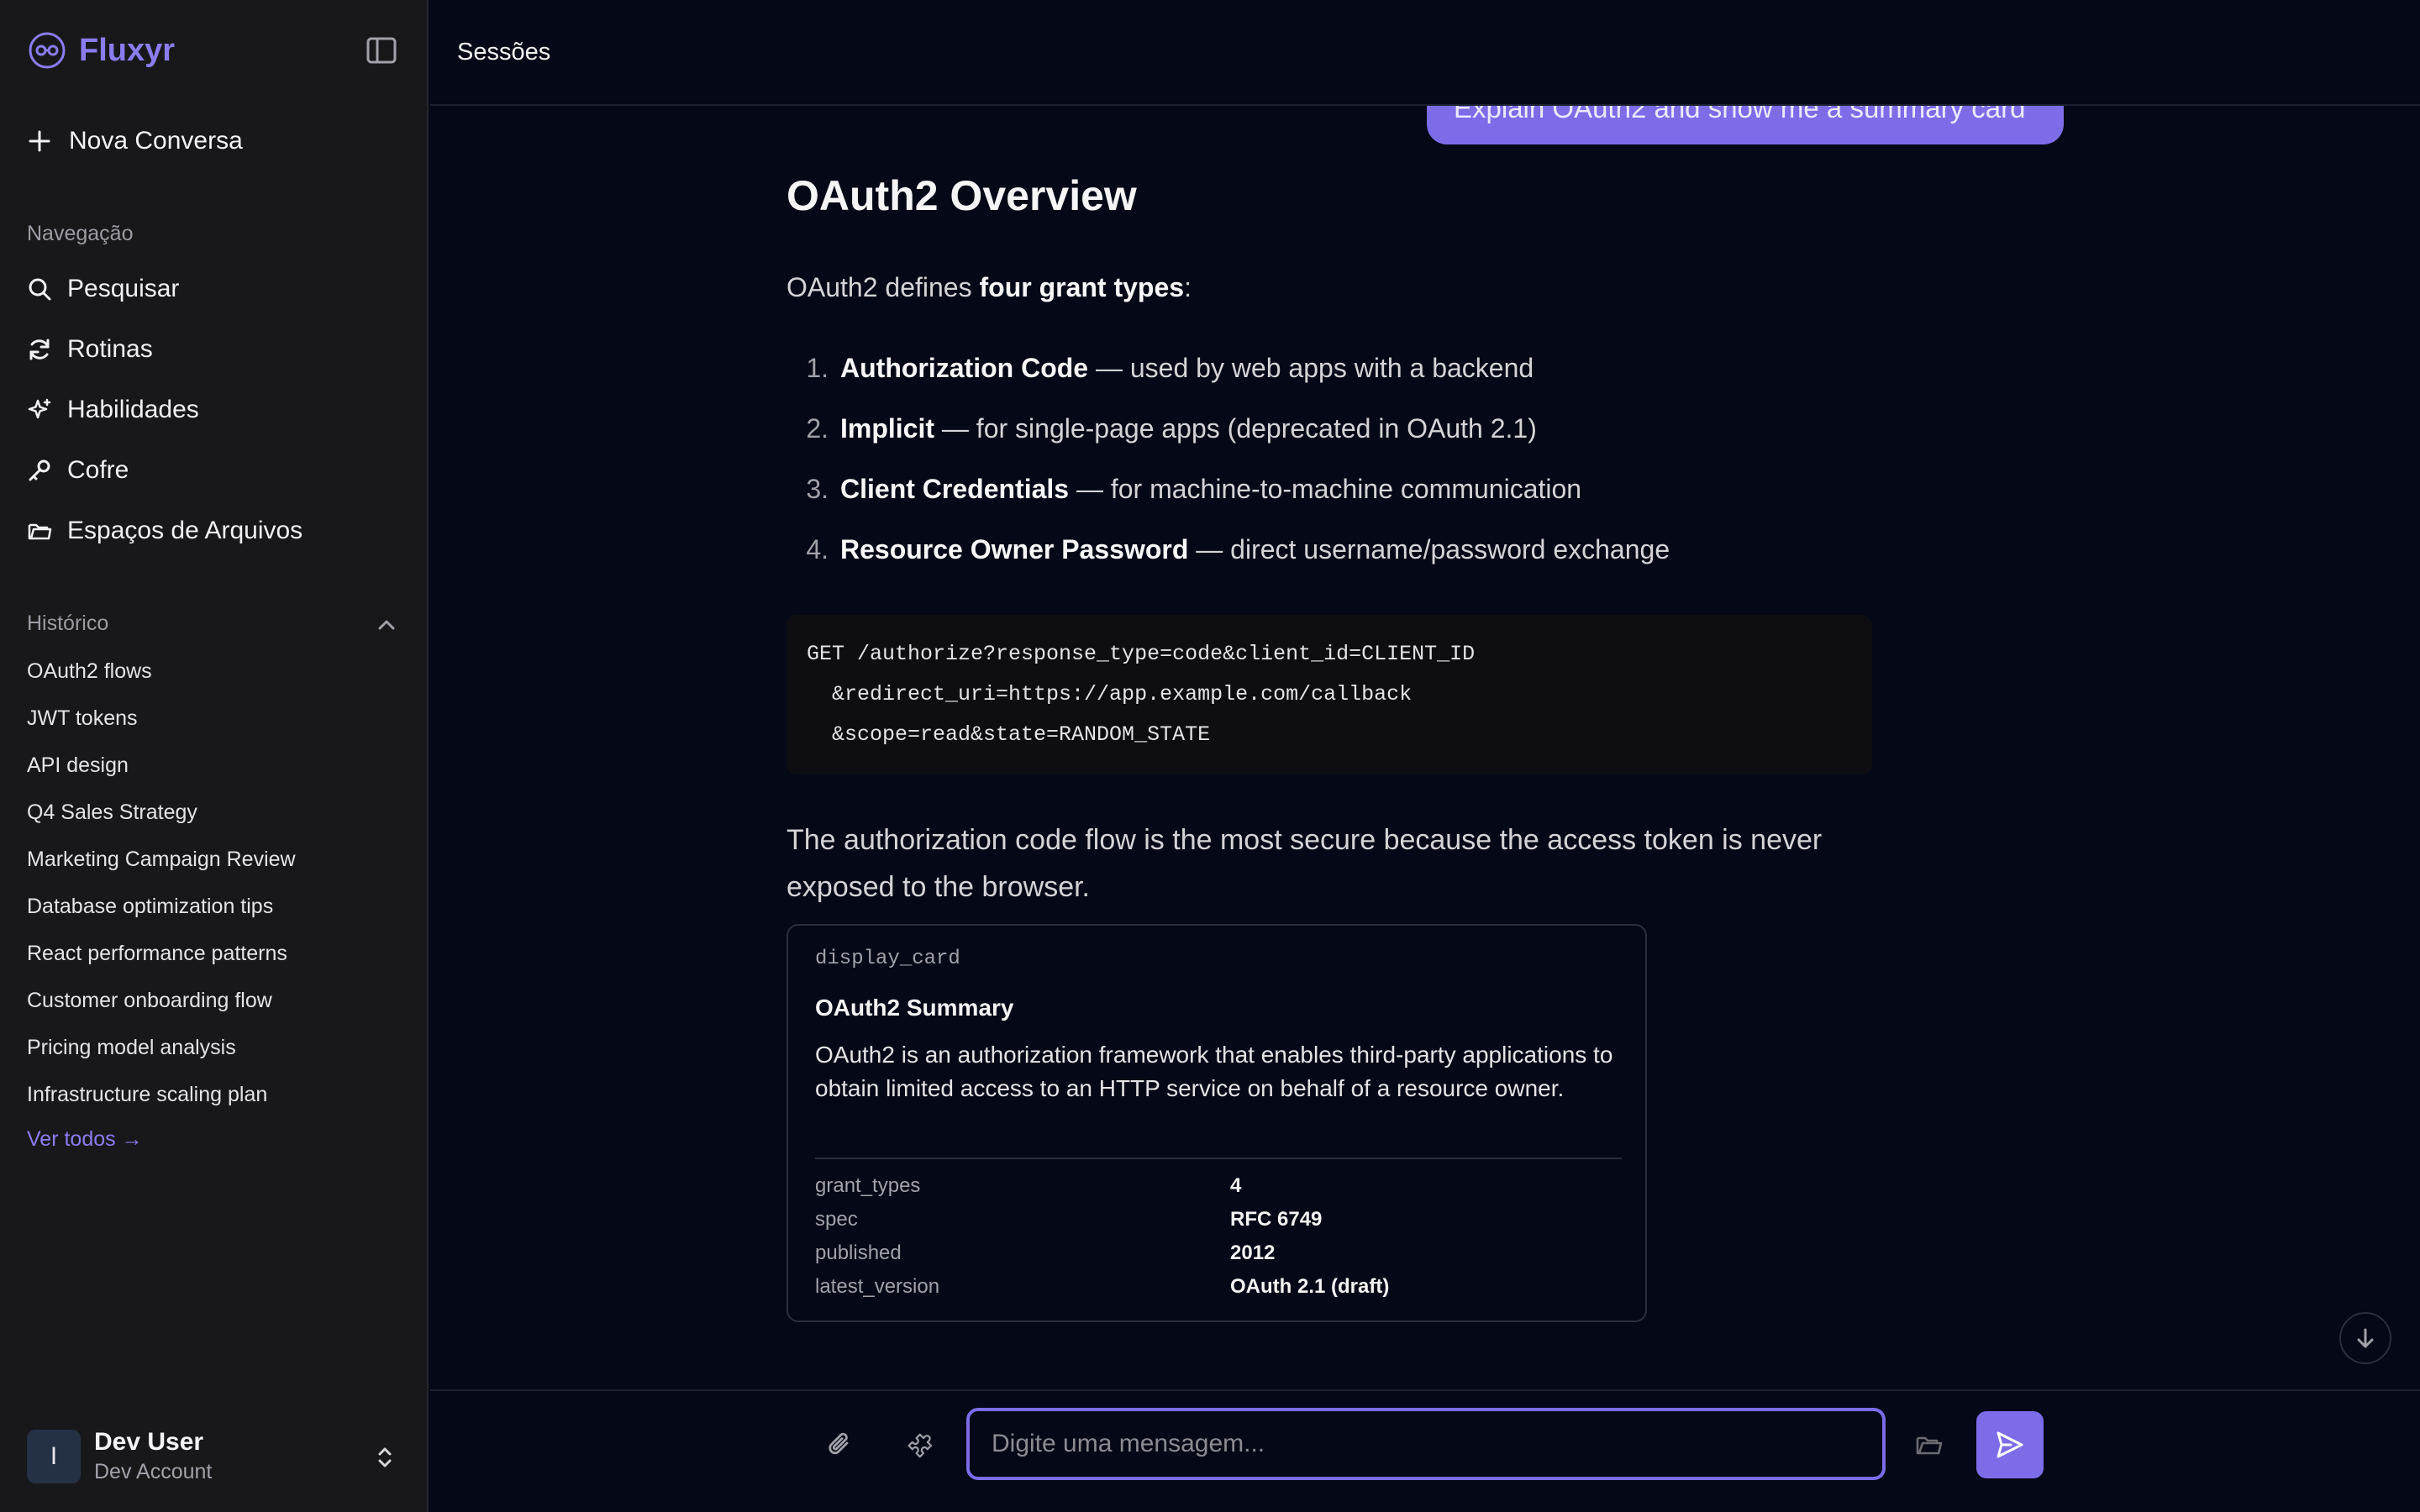  I want to click on user-name: Dev User, so click(149, 1442).